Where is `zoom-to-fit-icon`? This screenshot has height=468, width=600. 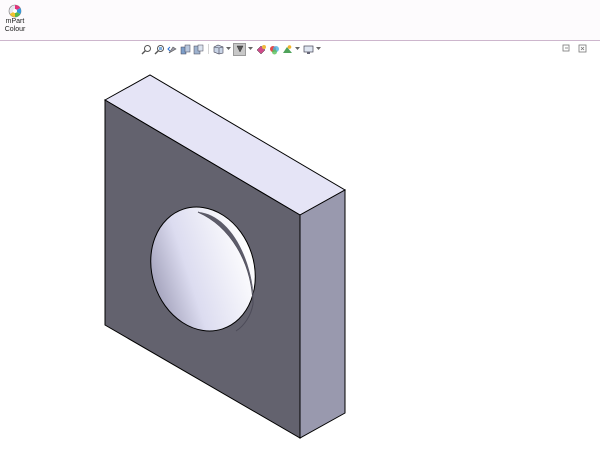
zoom-to-fit-icon is located at coordinates (146, 49).